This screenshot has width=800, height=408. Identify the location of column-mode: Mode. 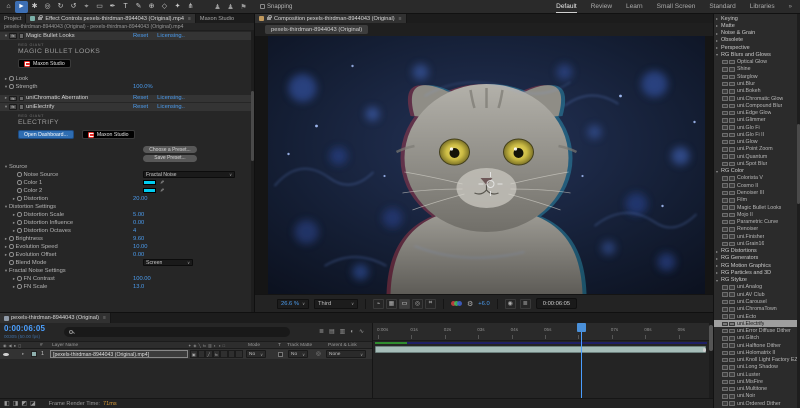
(254, 345).